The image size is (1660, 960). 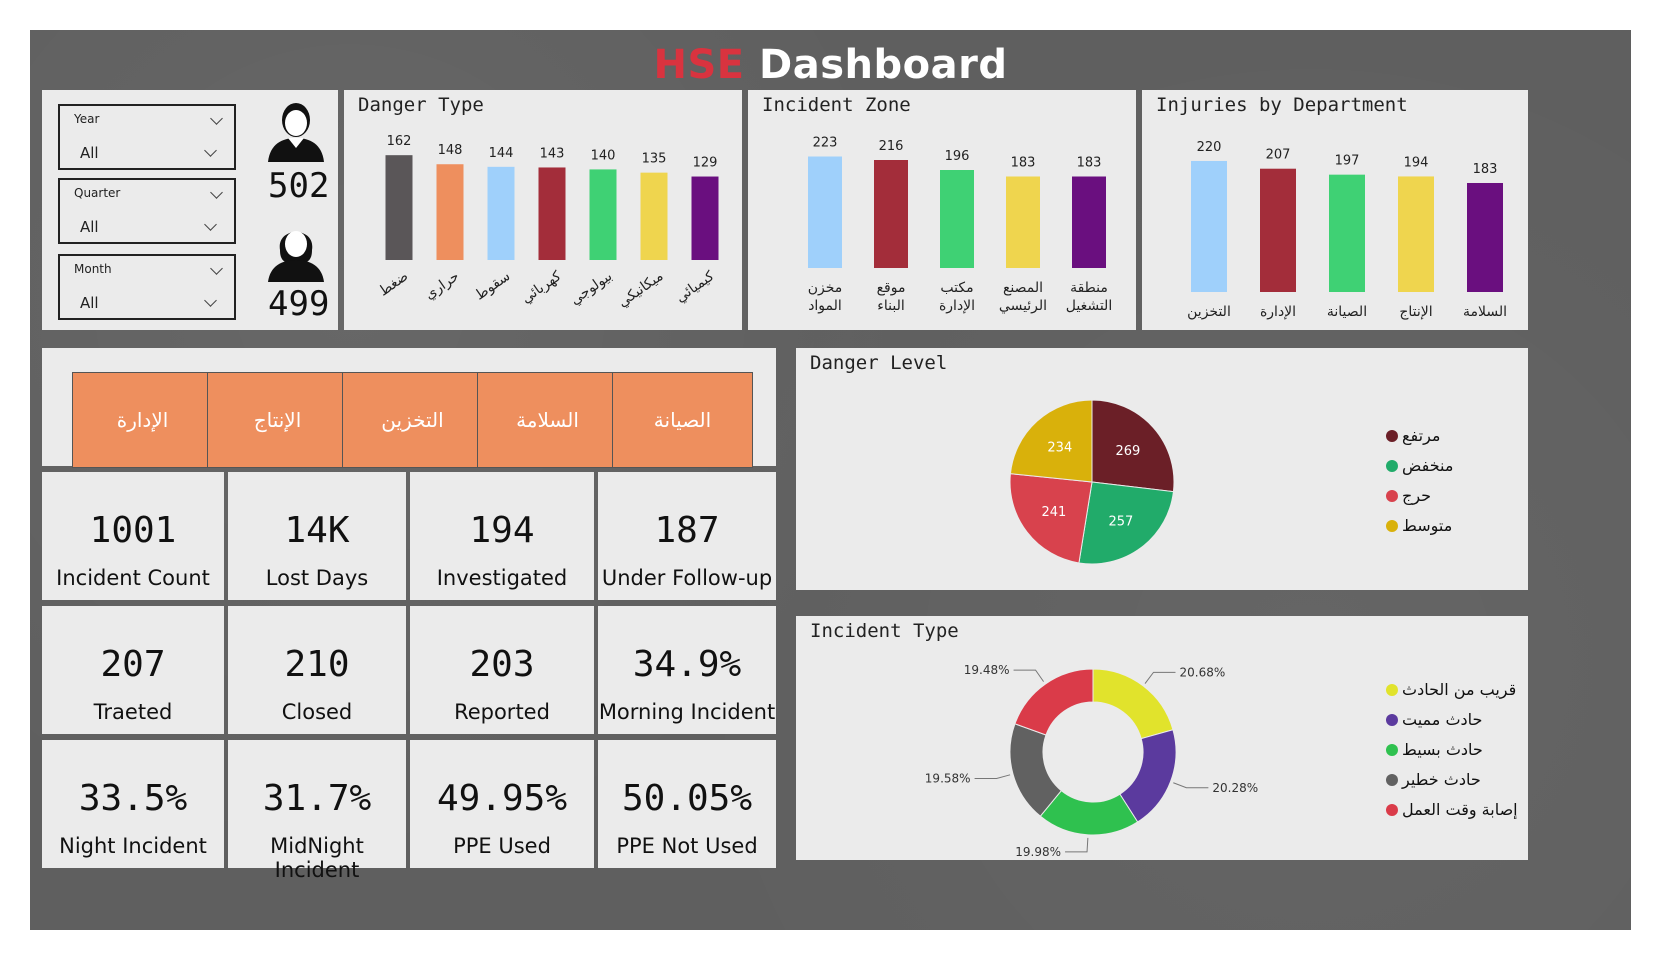 I want to click on data-label: 19.48%, so click(x=987, y=670).